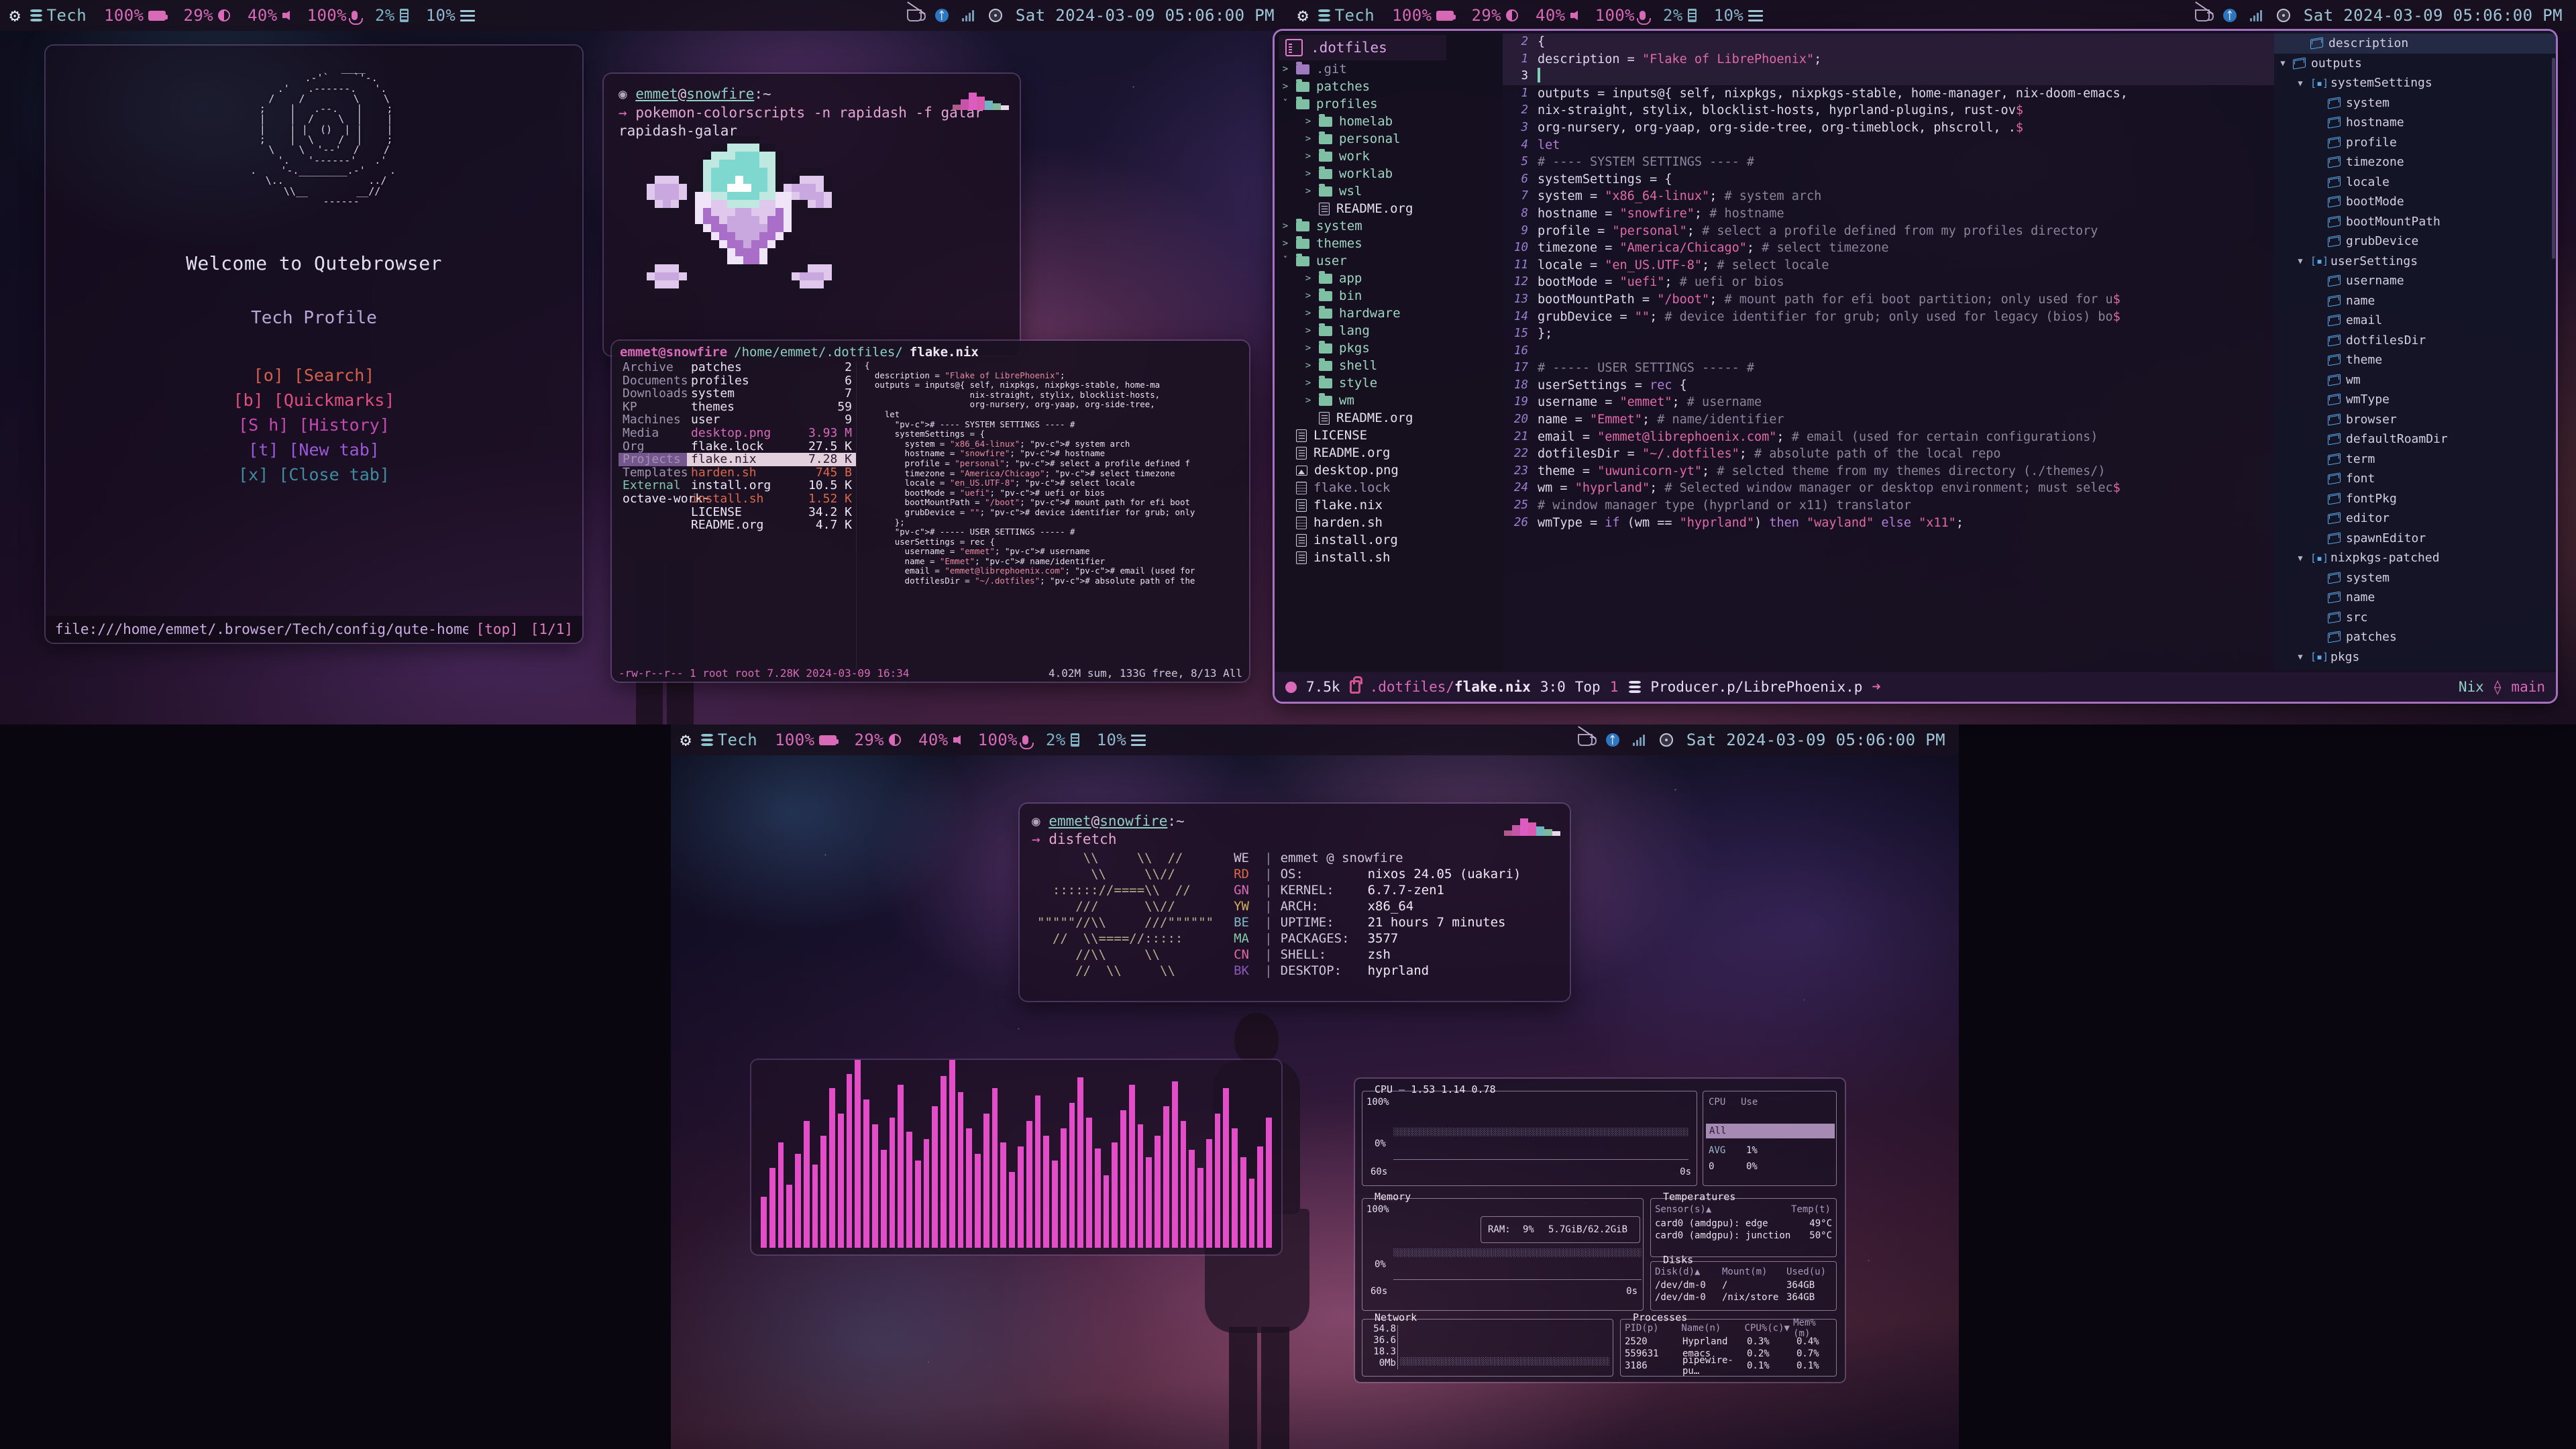 The height and width of the screenshot is (1449, 2576). I want to click on emacs-tree-node: desktop.png, so click(1391, 470).